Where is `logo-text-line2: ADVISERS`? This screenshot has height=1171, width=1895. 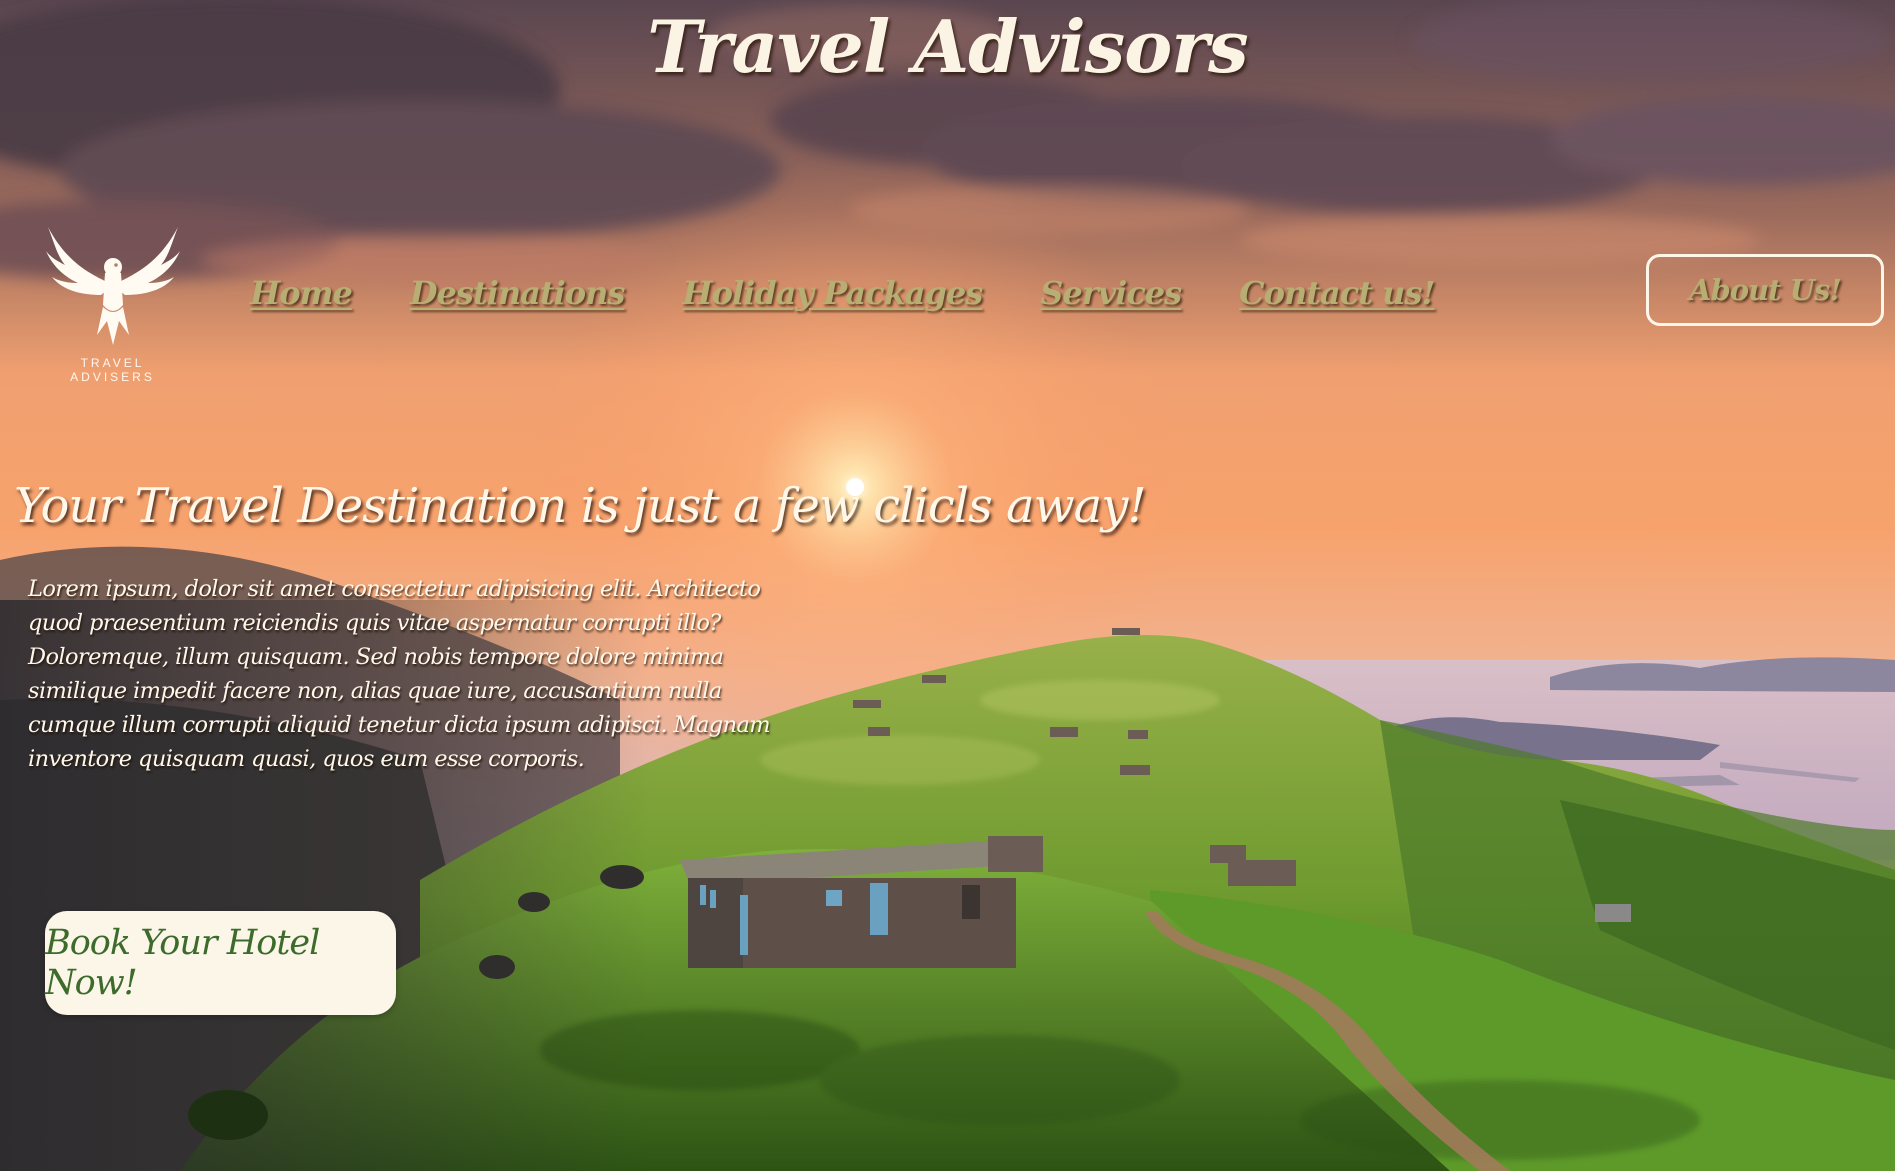
logo-text-line2: ADVISERS is located at coordinates (112, 377).